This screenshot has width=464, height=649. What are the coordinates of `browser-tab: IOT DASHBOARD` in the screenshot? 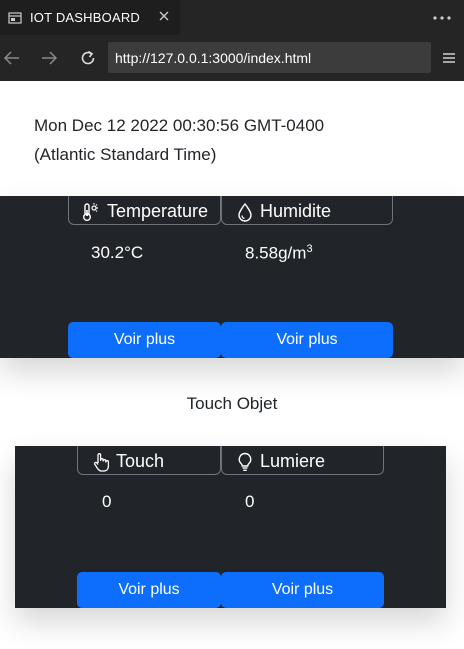 It's located at (90, 17).